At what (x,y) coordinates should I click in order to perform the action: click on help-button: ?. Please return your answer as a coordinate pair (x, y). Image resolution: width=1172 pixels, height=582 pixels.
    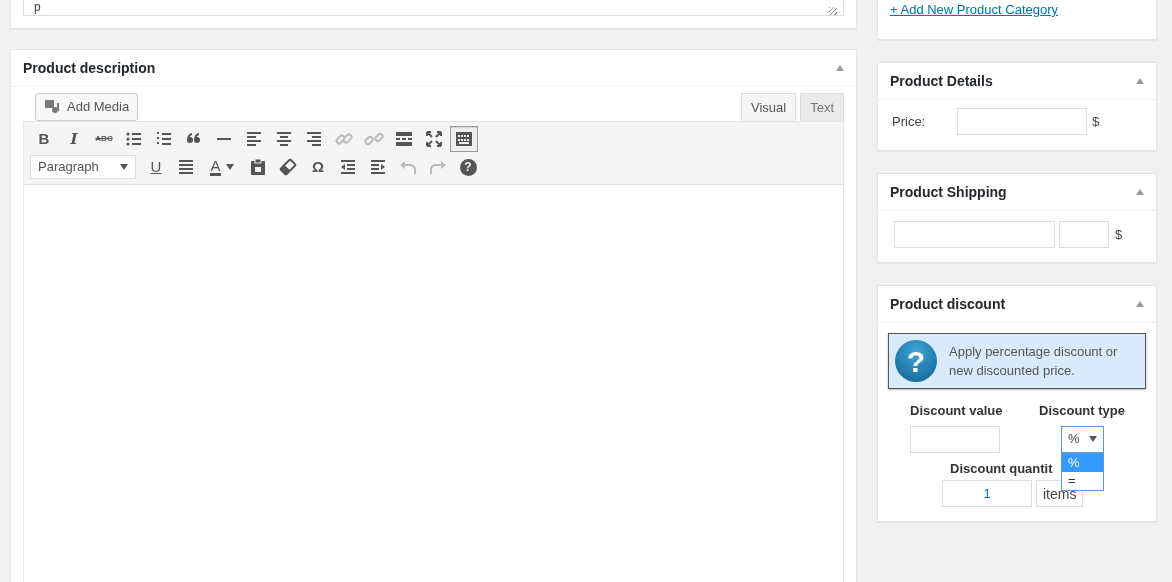
    Looking at the image, I should click on (468, 167).